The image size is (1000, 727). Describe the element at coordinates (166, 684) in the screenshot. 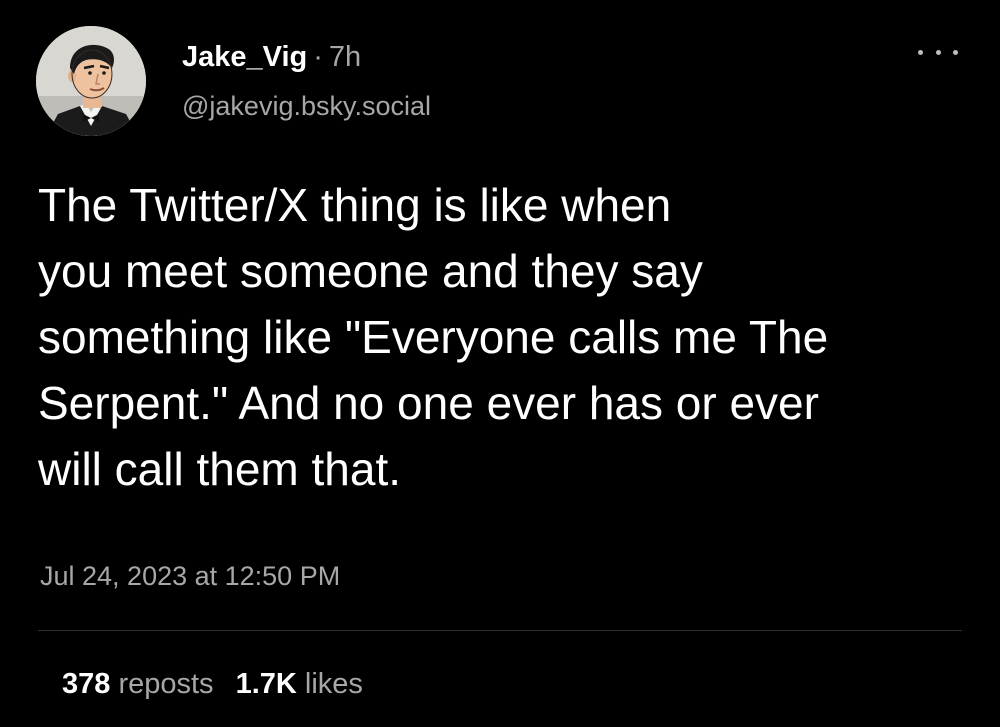

I see `reposts-label: reposts` at that location.